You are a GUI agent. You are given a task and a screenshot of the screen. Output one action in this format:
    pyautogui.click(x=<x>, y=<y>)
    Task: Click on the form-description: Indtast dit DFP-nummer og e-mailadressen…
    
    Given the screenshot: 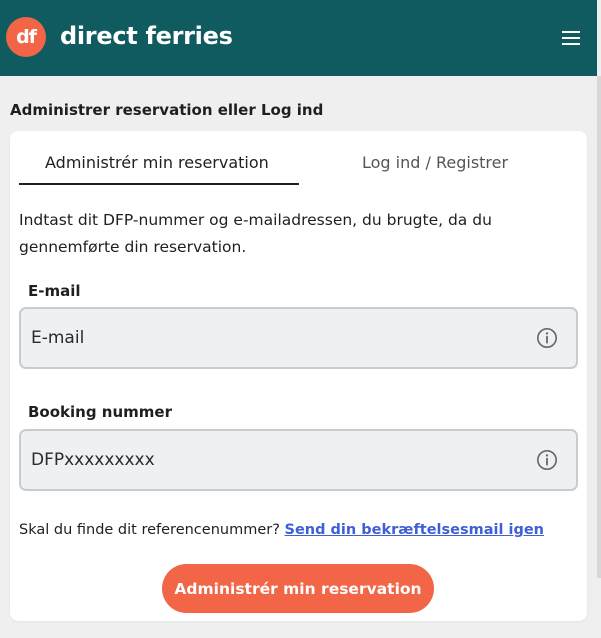 What is the action you would take?
    pyautogui.click(x=255, y=233)
    